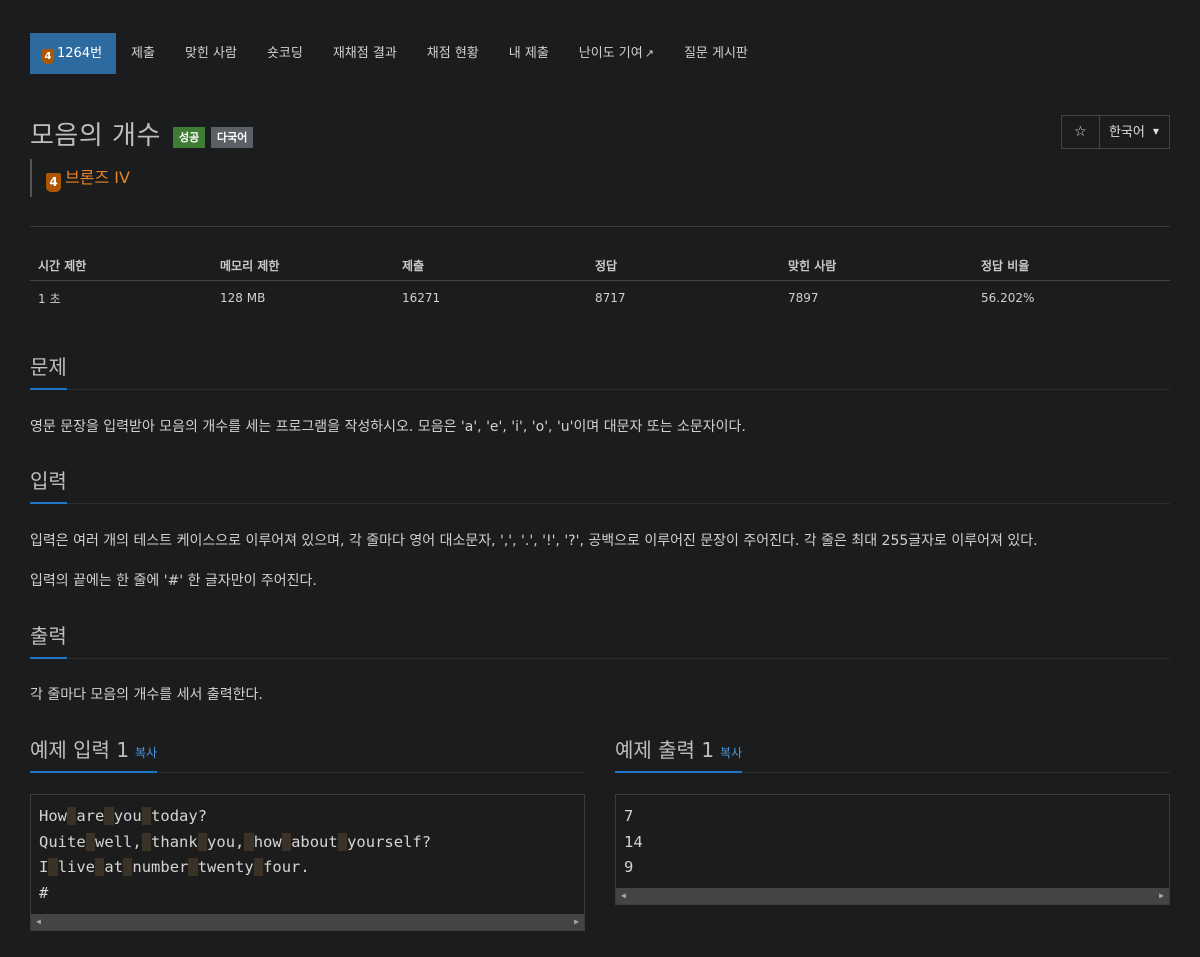 The image size is (1200, 957). I want to click on sample-word: live, so click(76, 867).